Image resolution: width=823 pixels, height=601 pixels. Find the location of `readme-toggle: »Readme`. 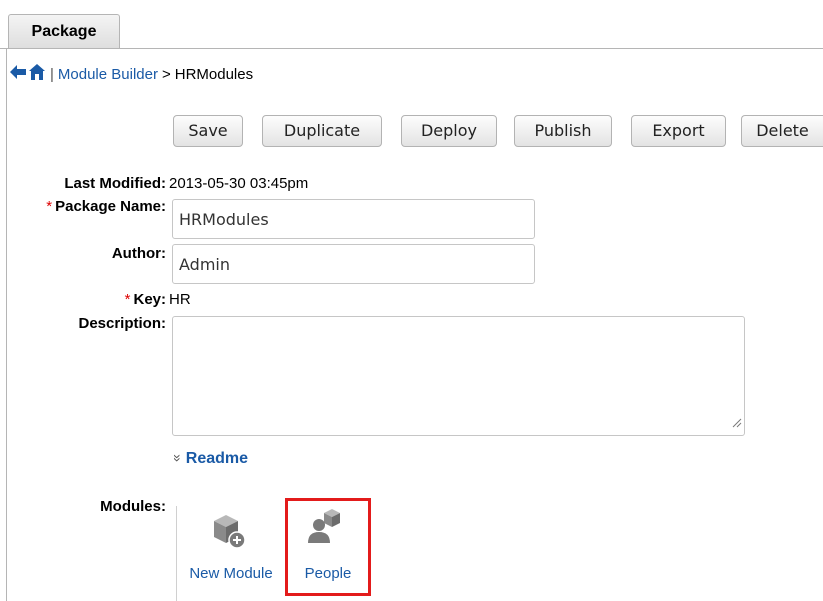

readme-toggle: »Readme is located at coordinates (209, 459).